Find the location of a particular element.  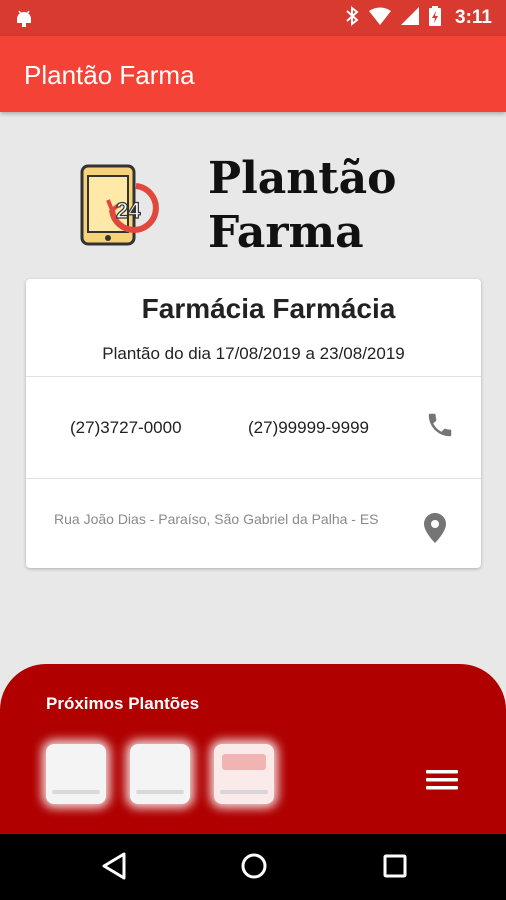

phone-24h-icon: 24 is located at coordinates (121, 207).